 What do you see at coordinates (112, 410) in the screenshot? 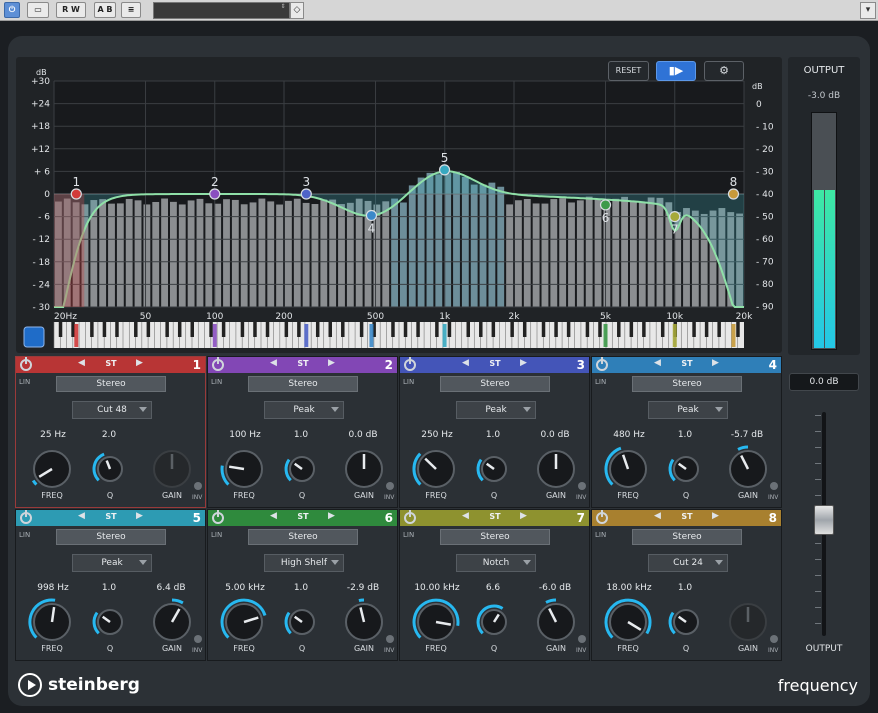
I see `filter-type-select: Cut 48` at bounding box center [112, 410].